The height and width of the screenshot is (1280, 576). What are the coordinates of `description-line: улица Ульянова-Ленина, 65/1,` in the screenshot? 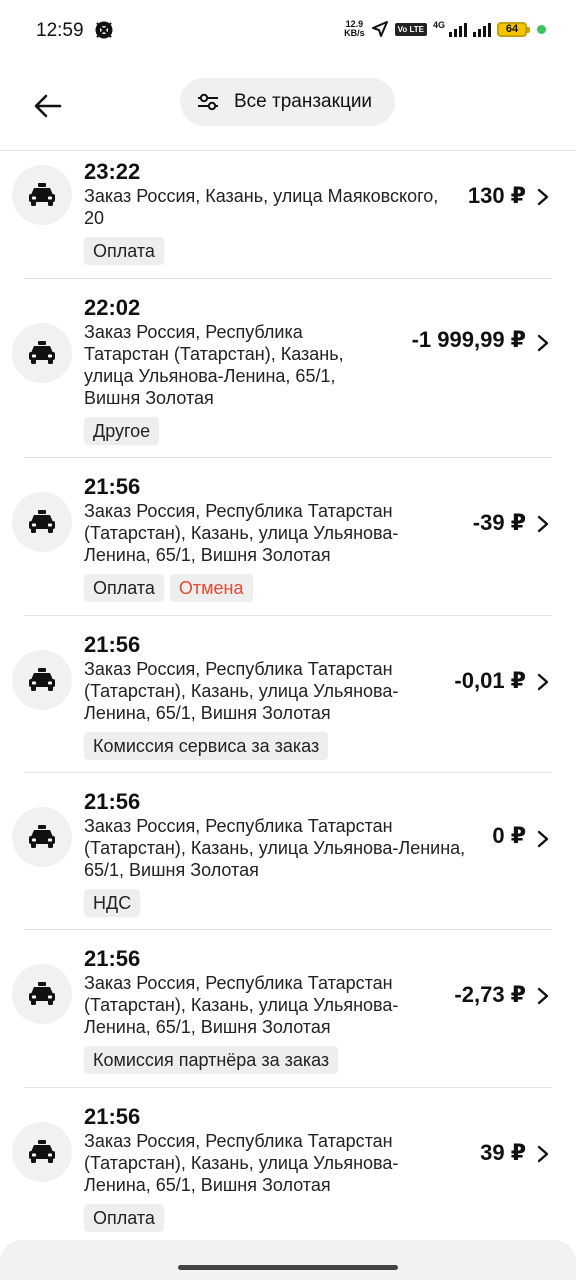 It's located at (210, 376).